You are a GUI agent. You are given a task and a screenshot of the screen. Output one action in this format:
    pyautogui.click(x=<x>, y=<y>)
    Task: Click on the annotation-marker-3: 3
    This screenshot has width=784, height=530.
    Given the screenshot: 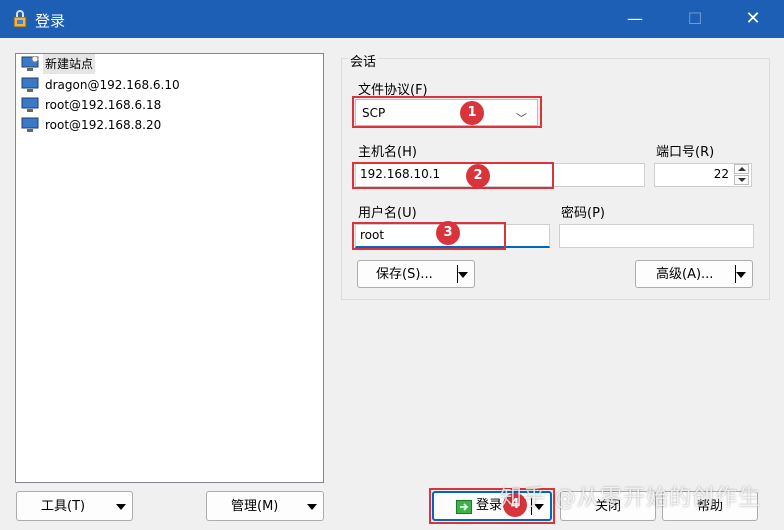 What is the action you would take?
    pyautogui.click(x=448, y=233)
    